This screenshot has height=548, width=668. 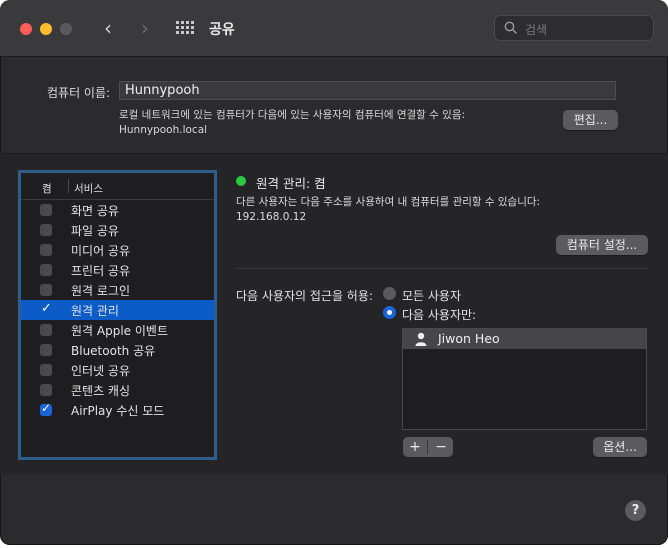 What do you see at coordinates (95, 231) in the screenshot?
I see `service-label: 파일 공유` at bounding box center [95, 231].